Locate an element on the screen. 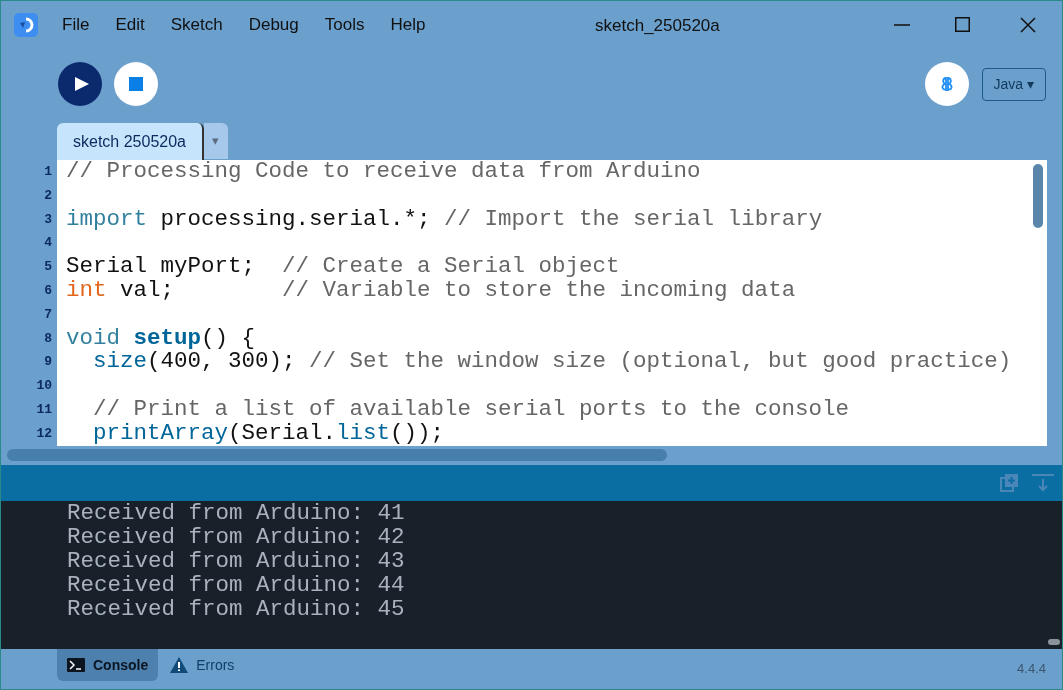  menu-item: Sketch is located at coordinates (196, 24).